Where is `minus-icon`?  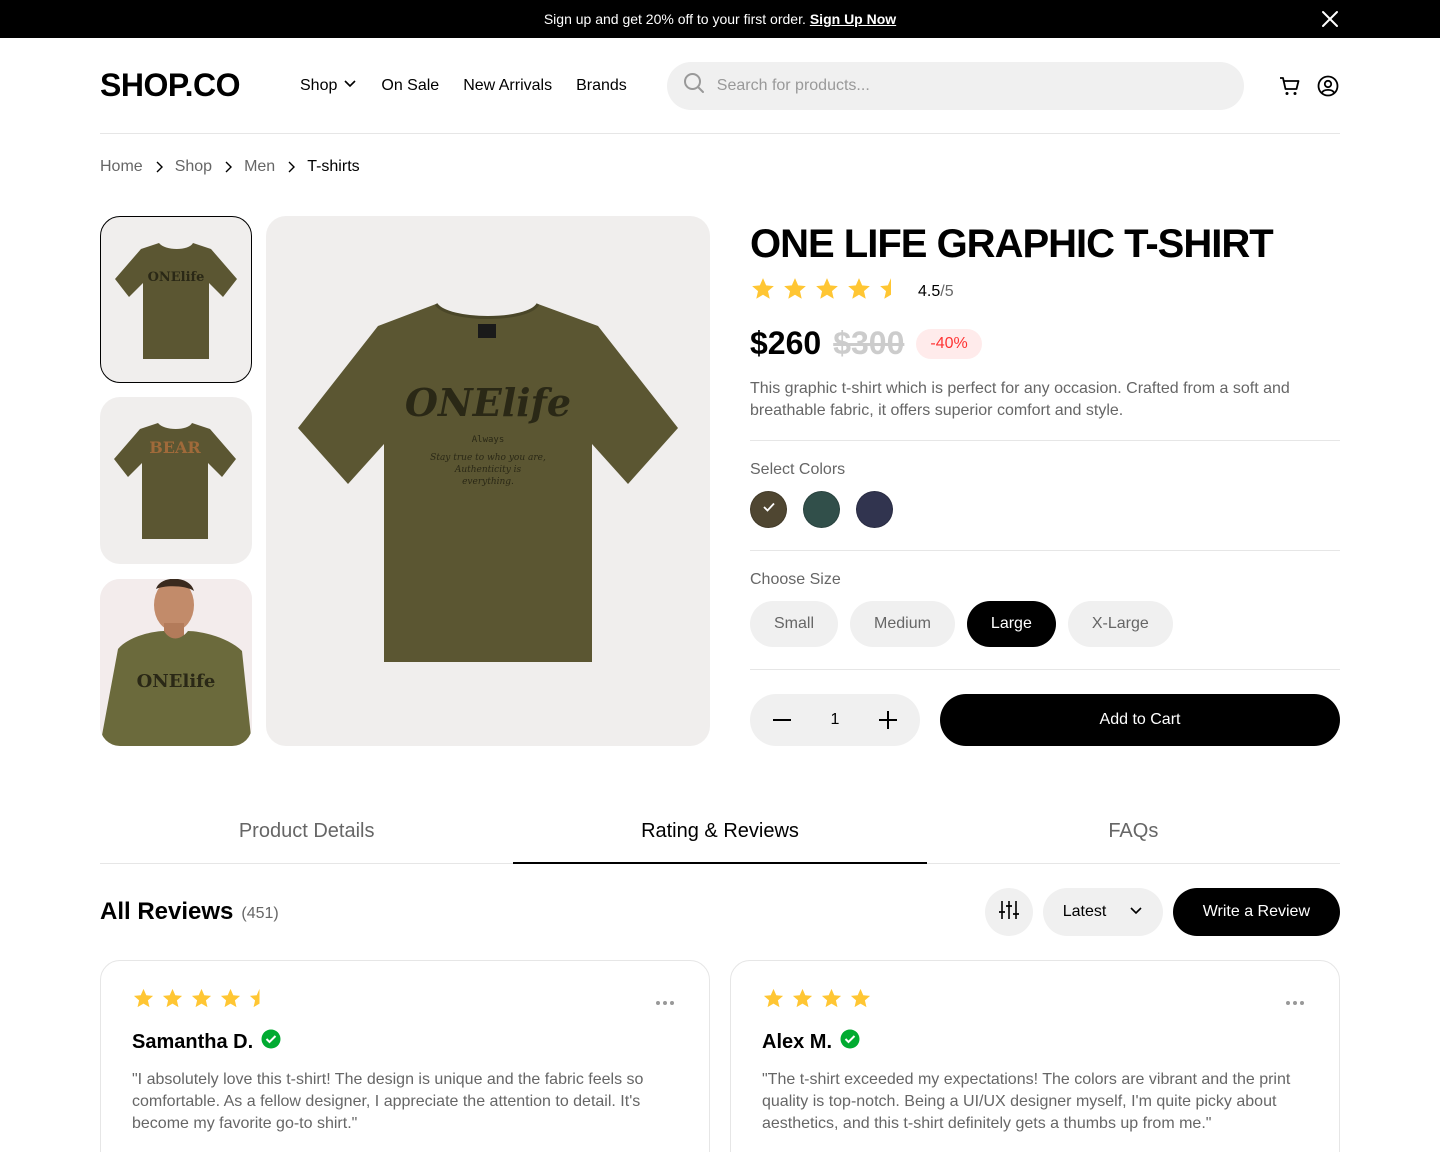
minus-icon is located at coordinates (782, 720).